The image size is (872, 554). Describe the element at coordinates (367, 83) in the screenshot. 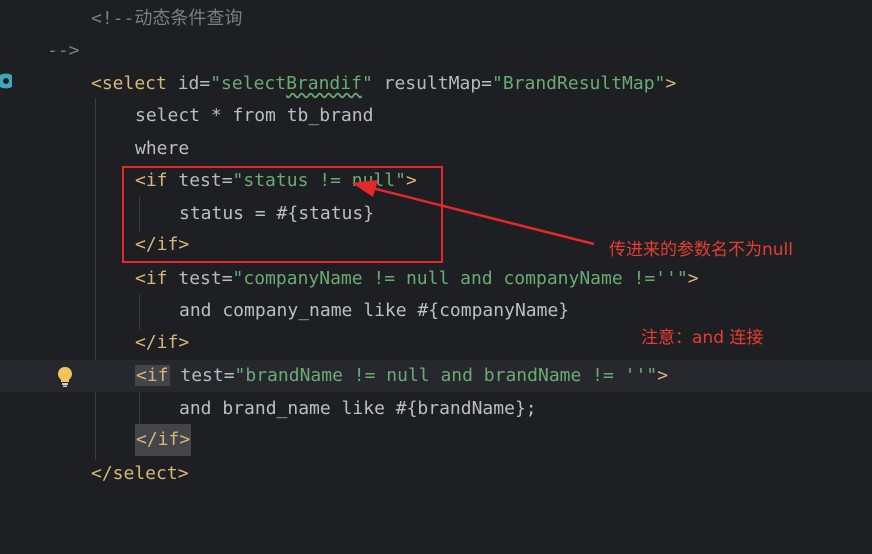

I see `id-value-quote: "` at that location.